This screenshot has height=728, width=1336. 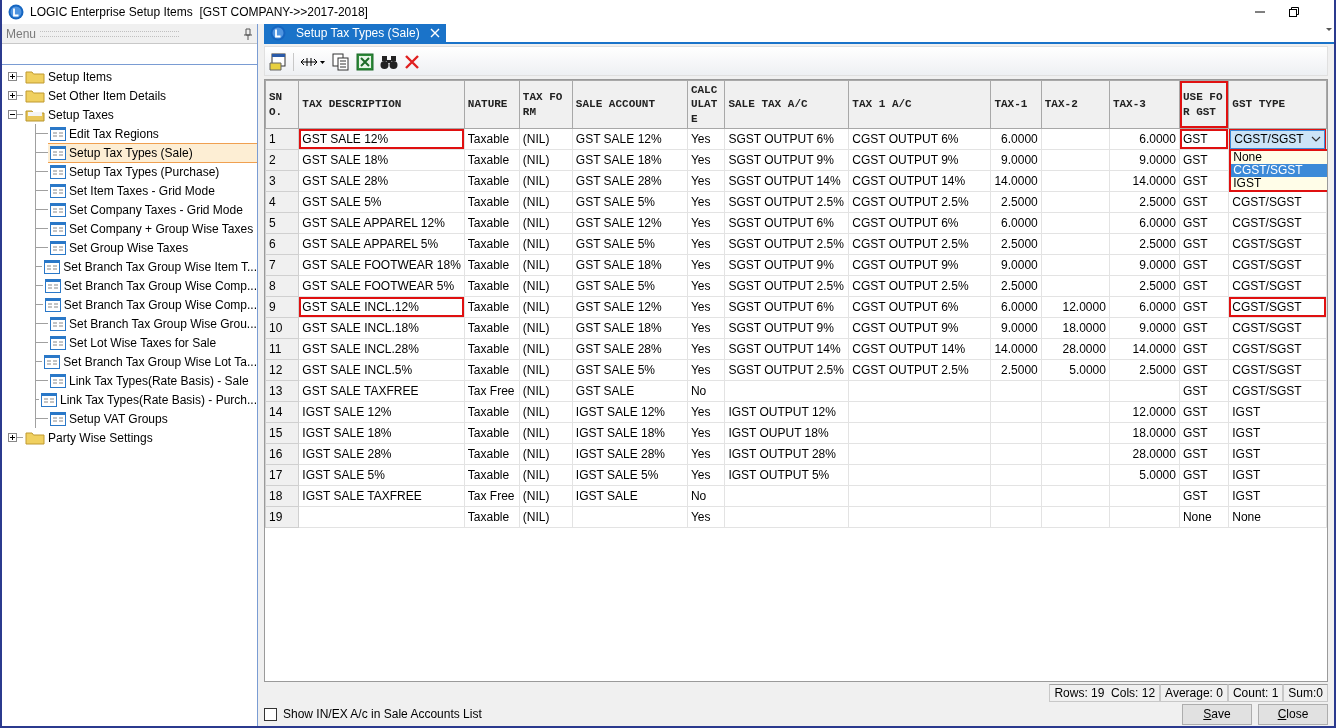 I want to click on table-cell: Tax Free, so click(x=492, y=391).